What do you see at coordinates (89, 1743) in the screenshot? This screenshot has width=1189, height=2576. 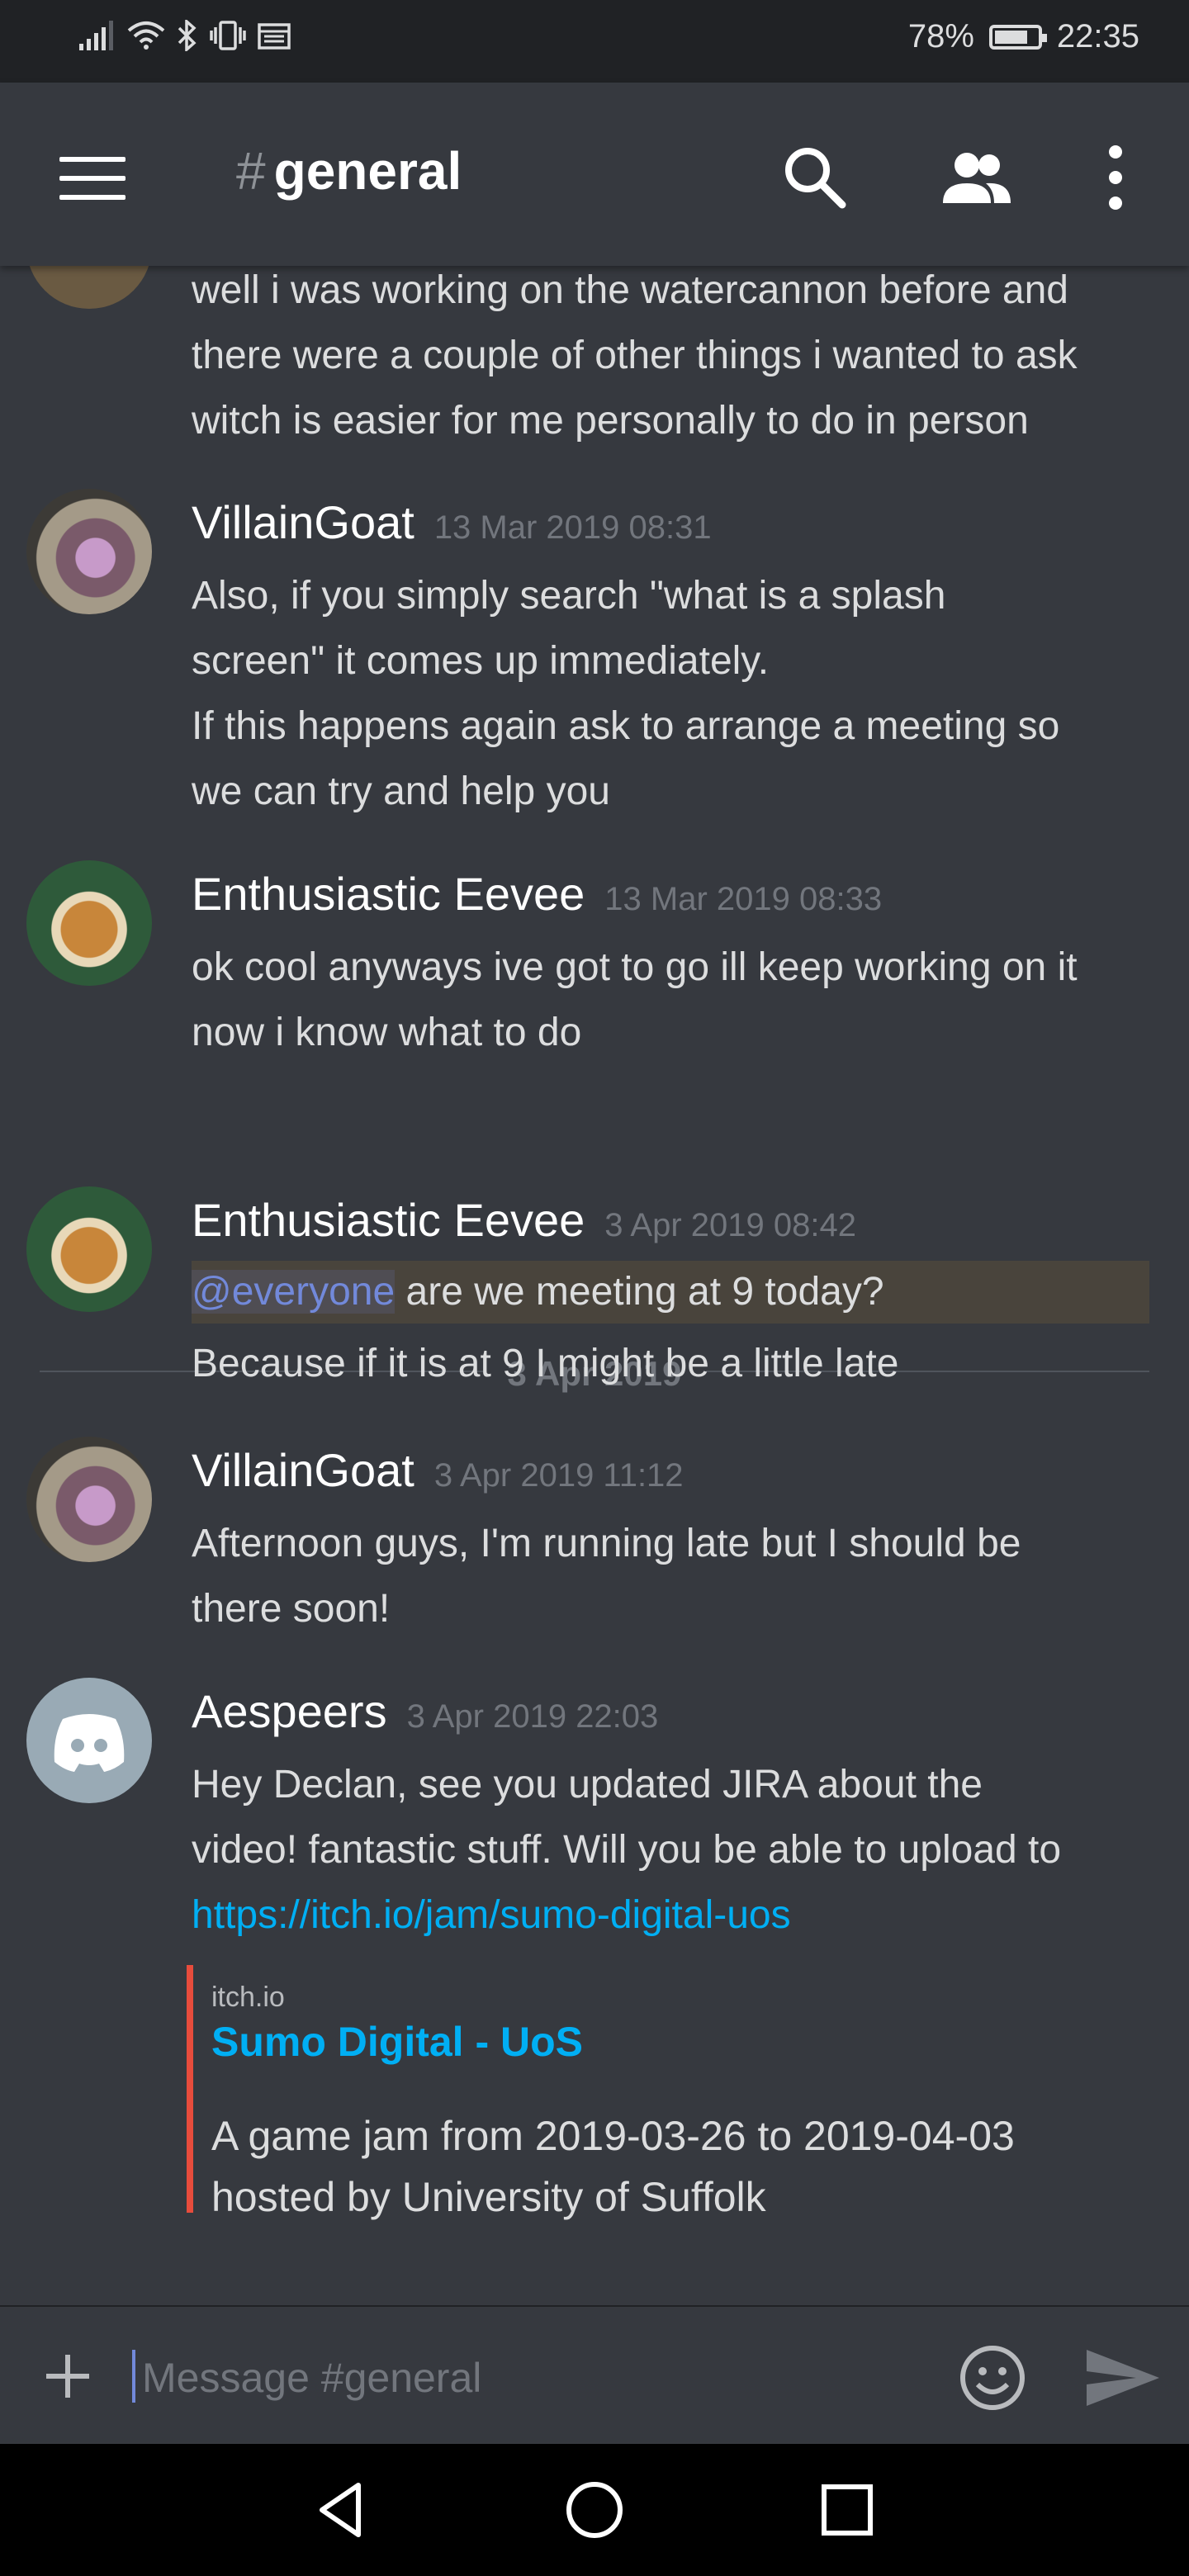 I see `discord-logo-icon` at bounding box center [89, 1743].